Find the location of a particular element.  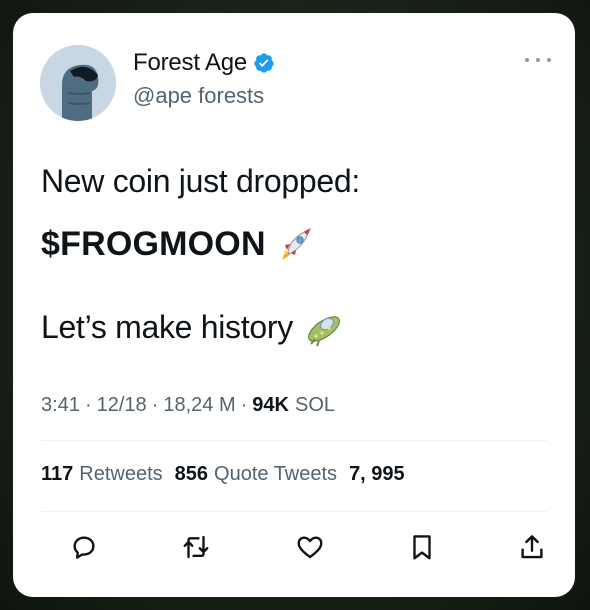

retweet-button is located at coordinates (196, 547).